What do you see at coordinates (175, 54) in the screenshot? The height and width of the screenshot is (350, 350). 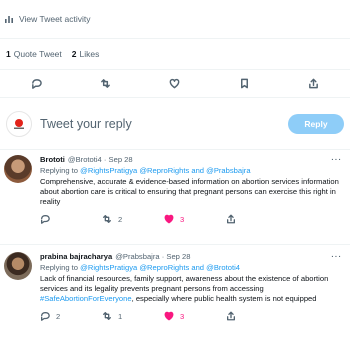 I see `tweet-stats: 1 Quote Tweet 2 Likes` at bounding box center [175, 54].